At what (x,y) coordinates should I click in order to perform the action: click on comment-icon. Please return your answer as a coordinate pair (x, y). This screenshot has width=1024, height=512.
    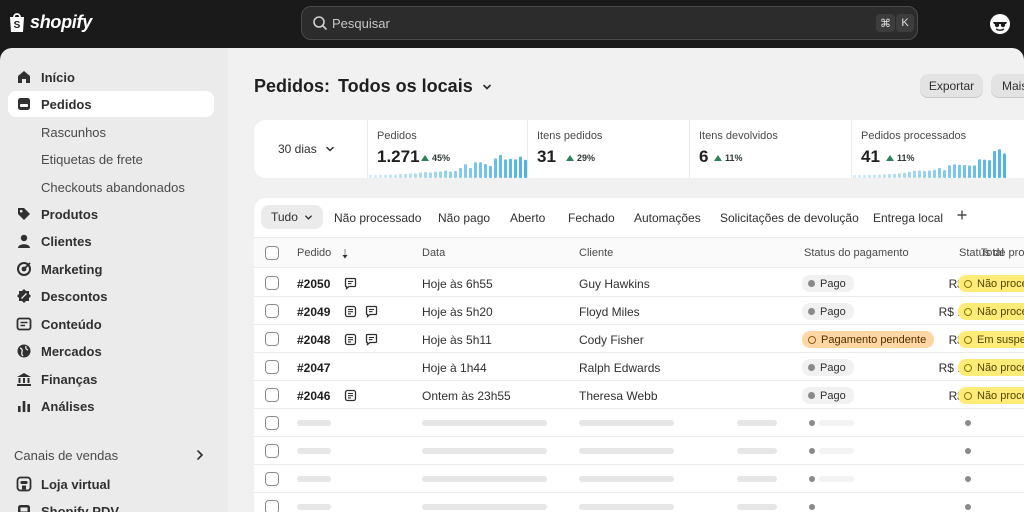
    Looking at the image, I should click on (371, 339).